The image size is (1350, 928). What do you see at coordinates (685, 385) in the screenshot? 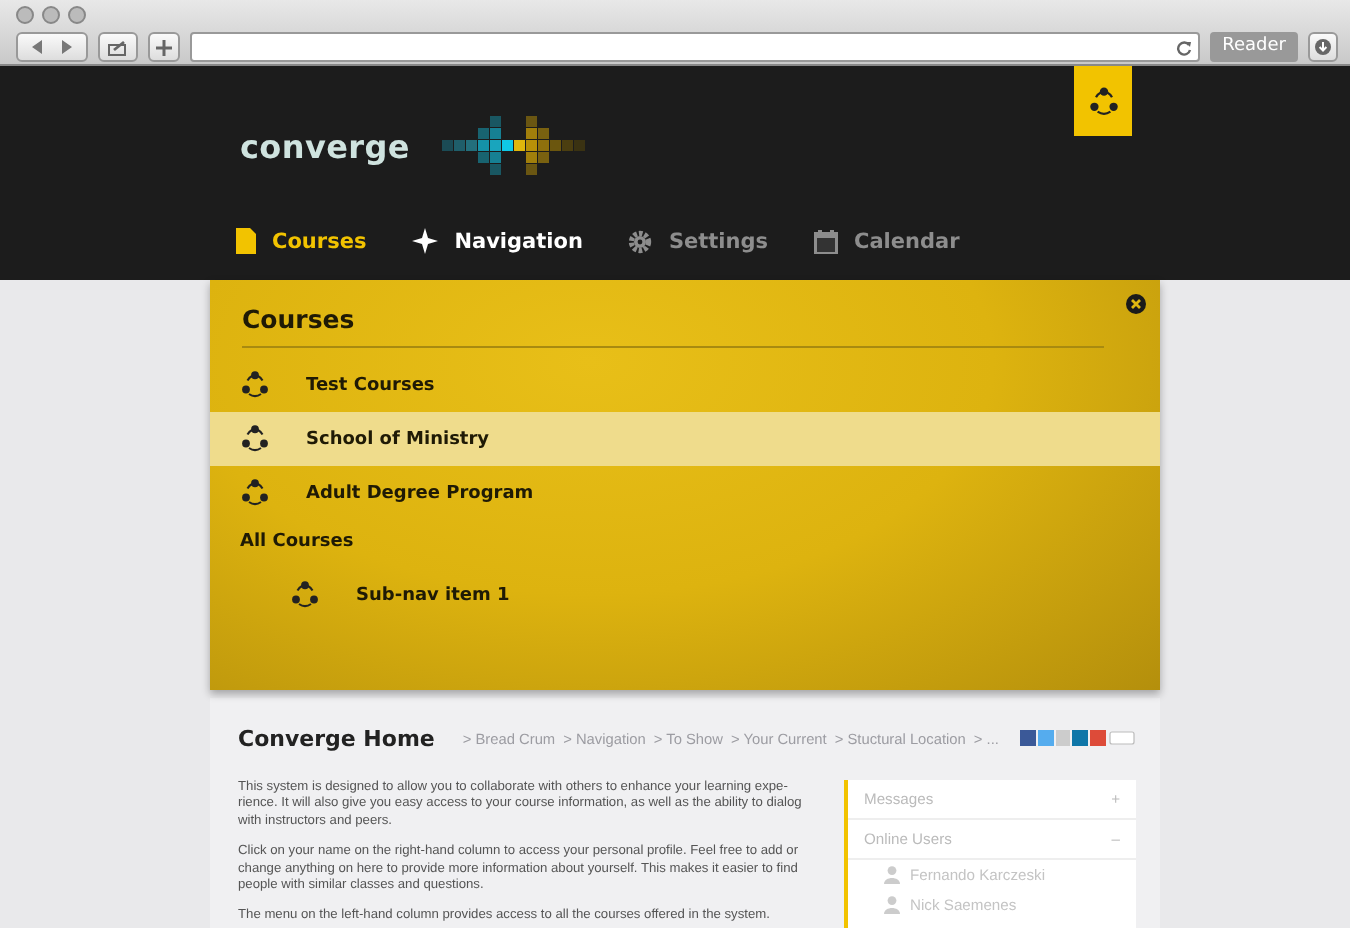
I see `course-item: Test Courses` at bounding box center [685, 385].